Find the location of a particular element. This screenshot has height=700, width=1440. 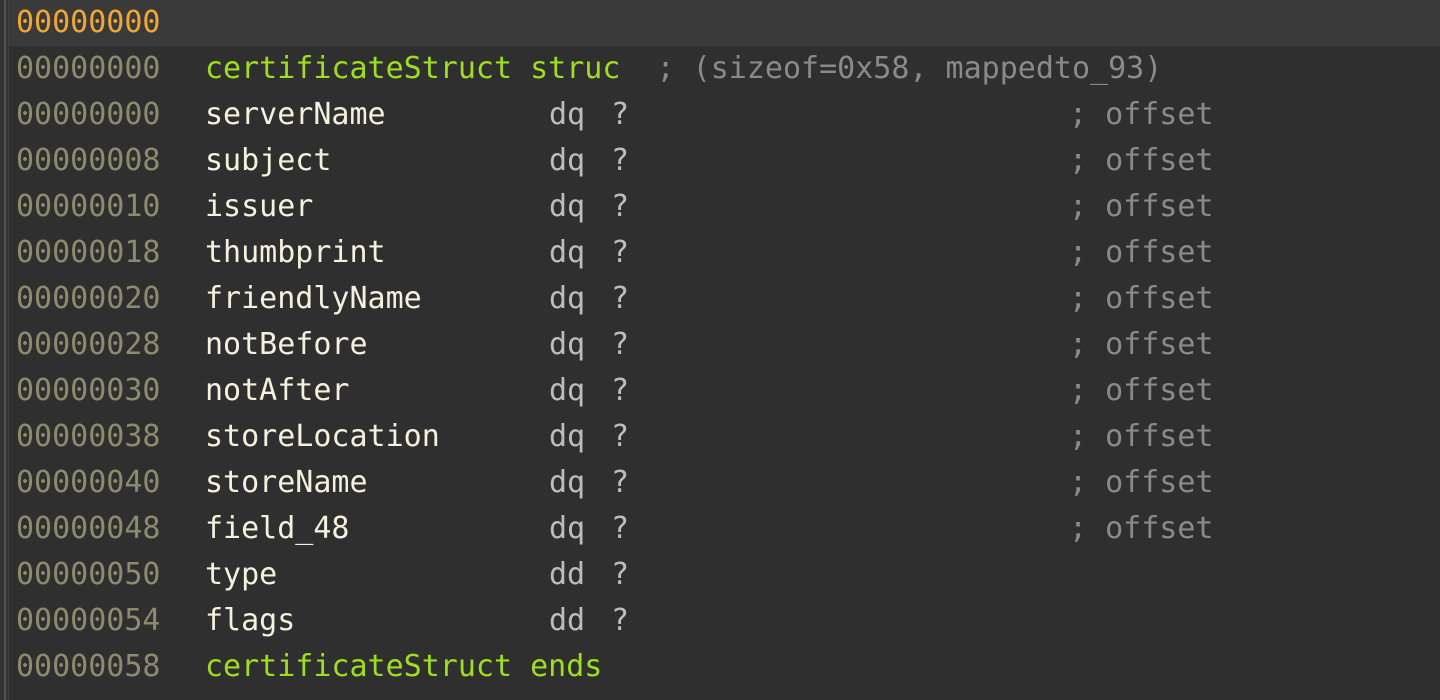

field-name: thumbprint is located at coordinates (295, 253).